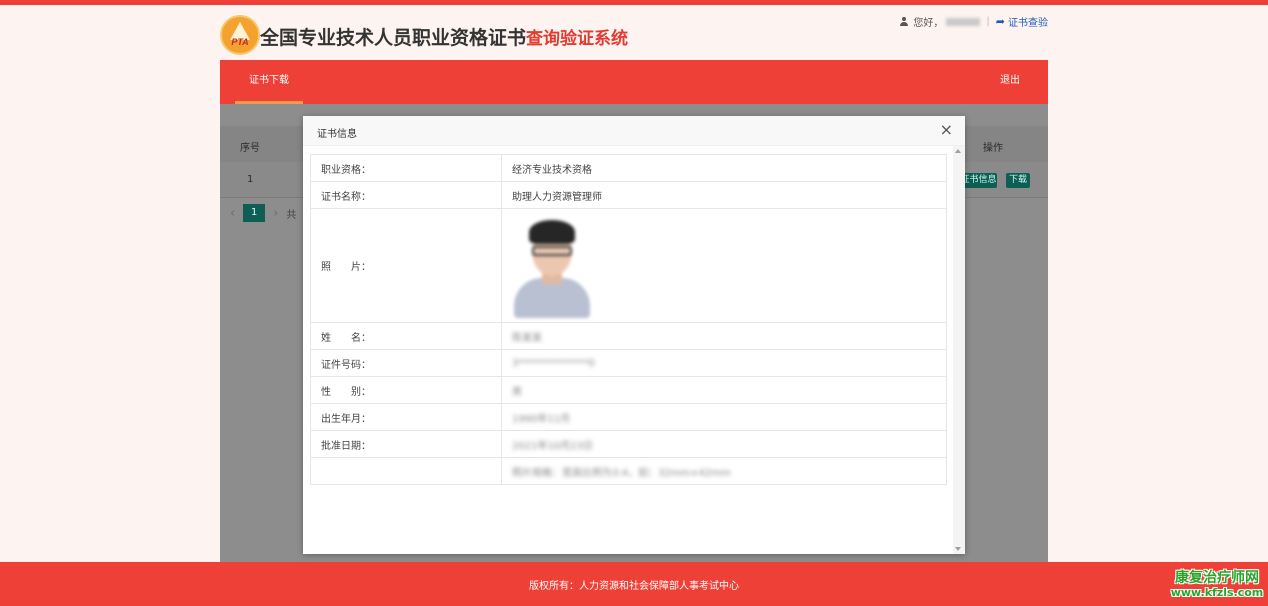 The height and width of the screenshot is (606, 1268). Describe the element at coordinates (724, 444) in the screenshot. I see `info-value: 2021年10月23日` at that location.